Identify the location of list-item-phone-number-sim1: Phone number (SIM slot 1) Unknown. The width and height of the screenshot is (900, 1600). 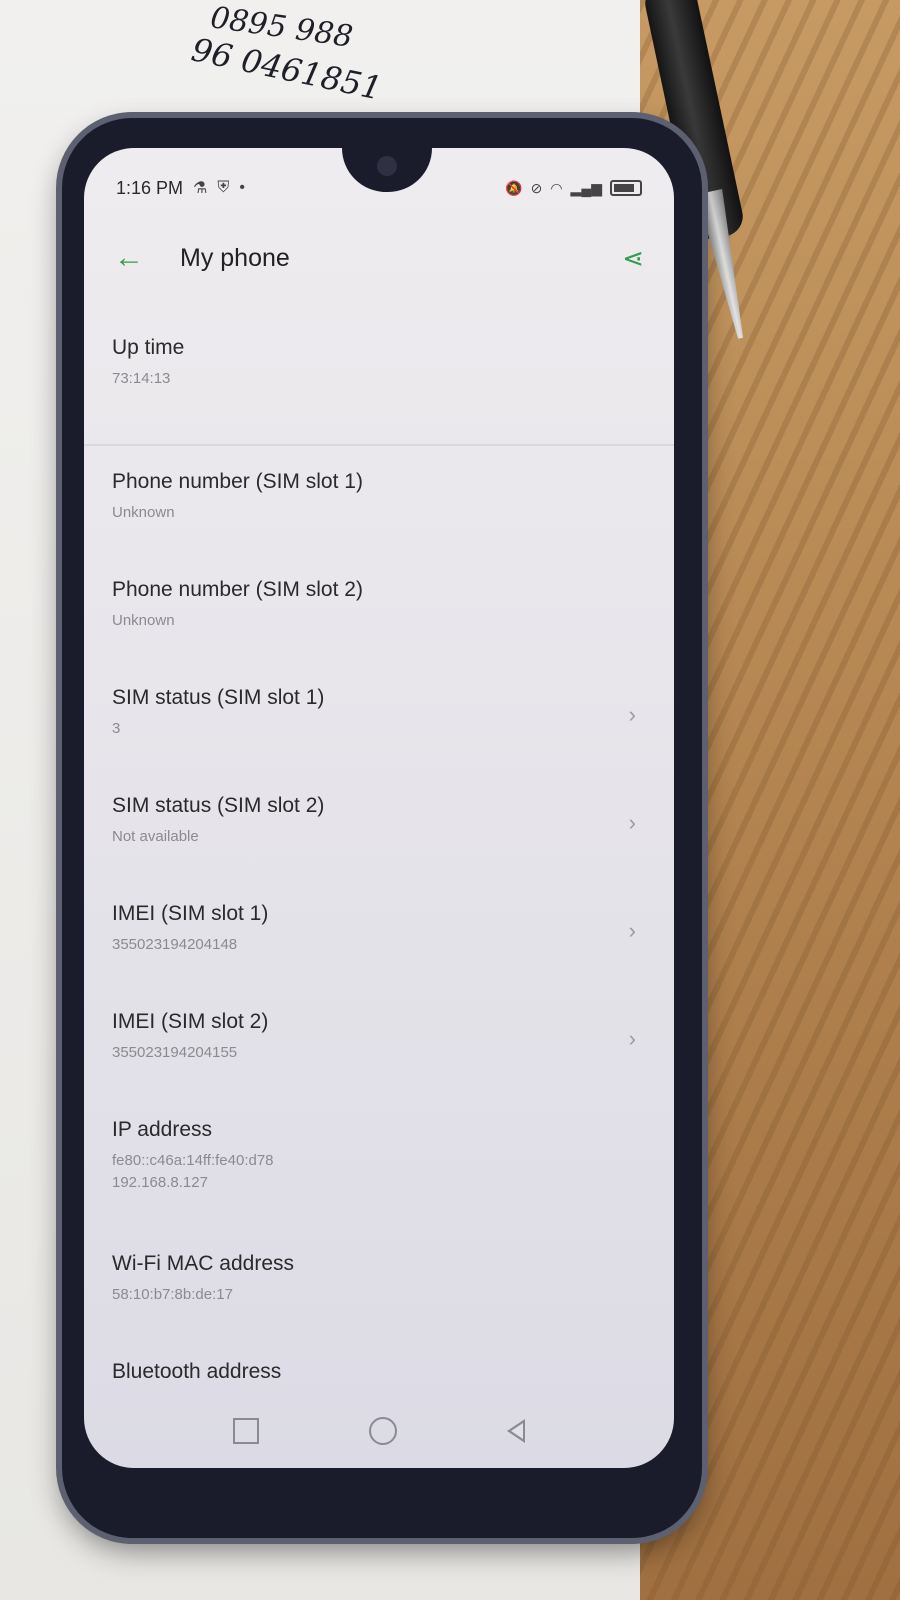
(379, 524).